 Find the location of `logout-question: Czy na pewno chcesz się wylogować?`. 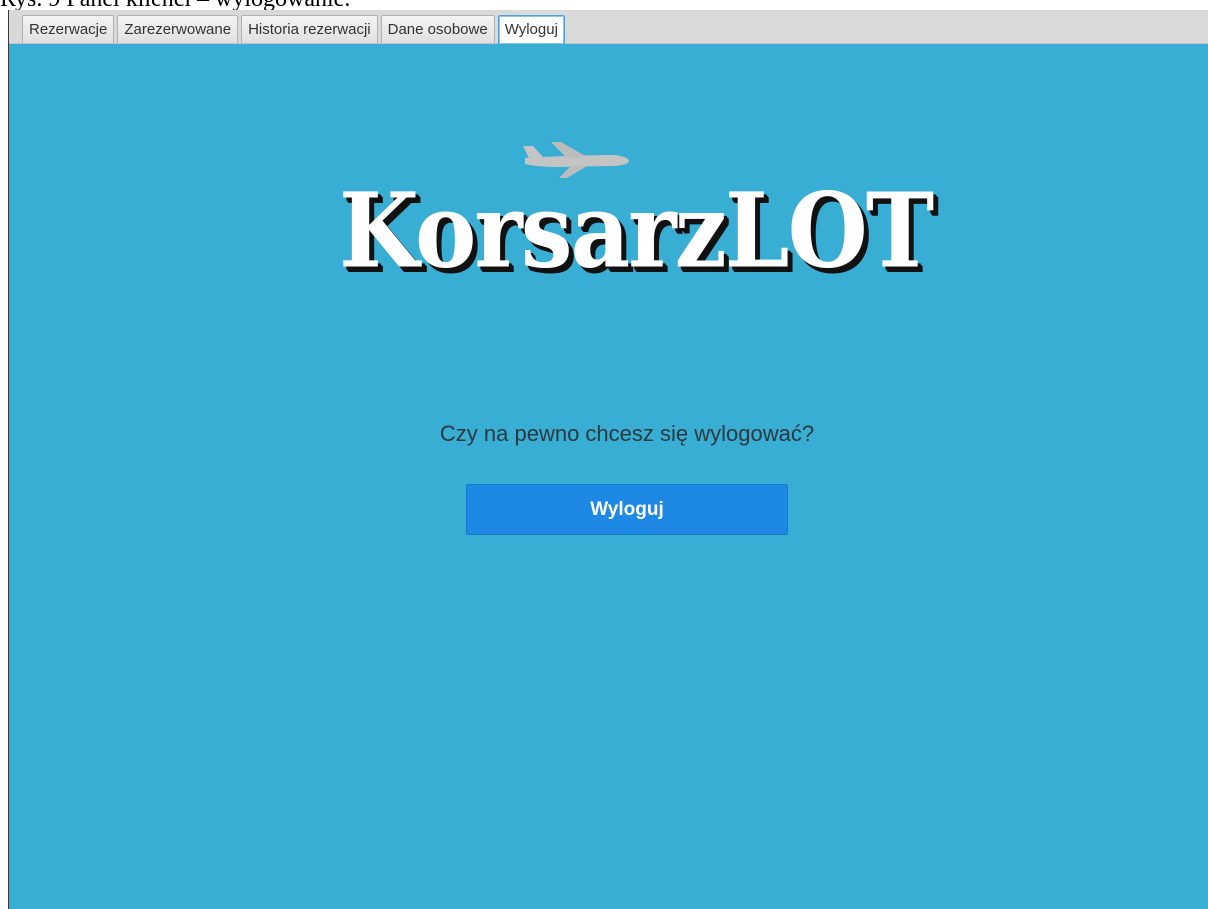

logout-question: Czy na pewno chcesz się wylogować? is located at coordinates (627, 433).